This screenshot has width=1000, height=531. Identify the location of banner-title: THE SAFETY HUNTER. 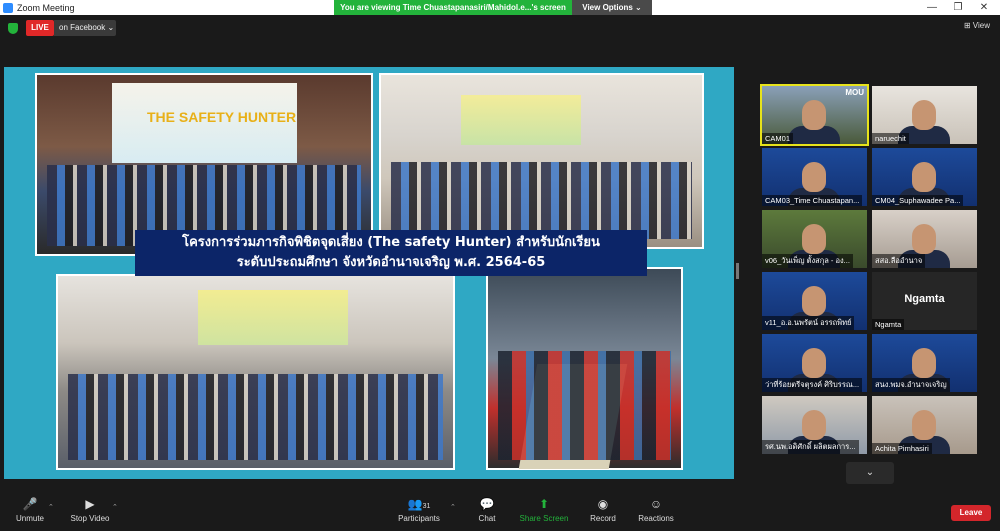
(222, 117).